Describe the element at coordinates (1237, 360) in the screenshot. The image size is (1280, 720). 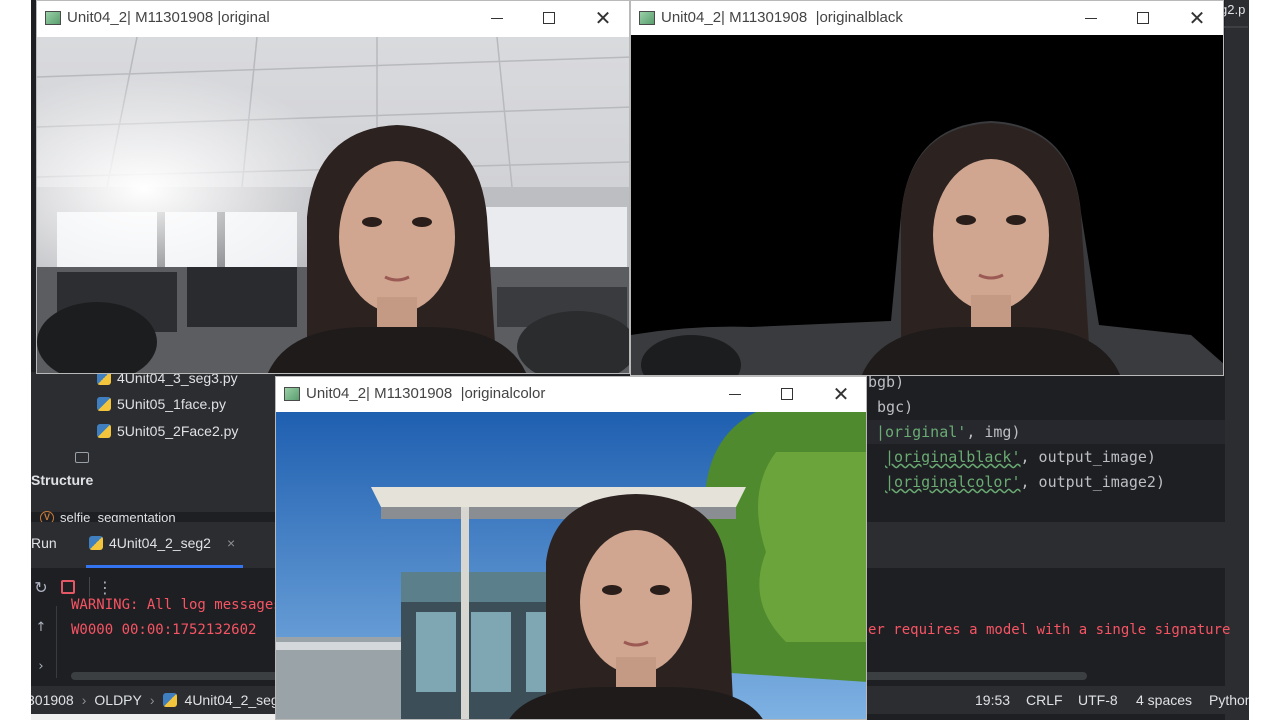
I see `editor-scroll-strip` at that location.